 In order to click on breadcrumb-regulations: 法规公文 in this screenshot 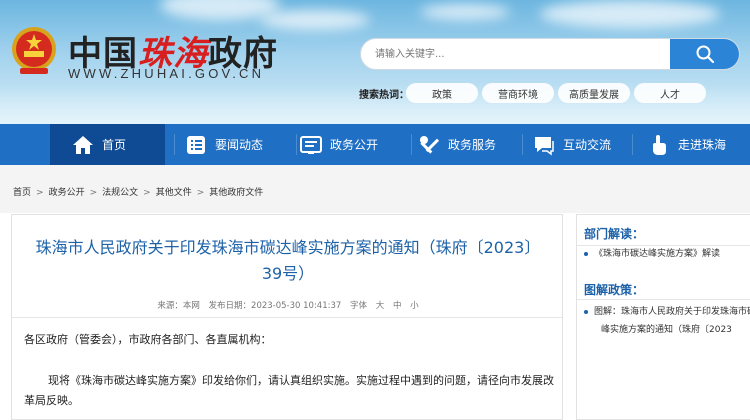, I will do `click(120, 193)`.